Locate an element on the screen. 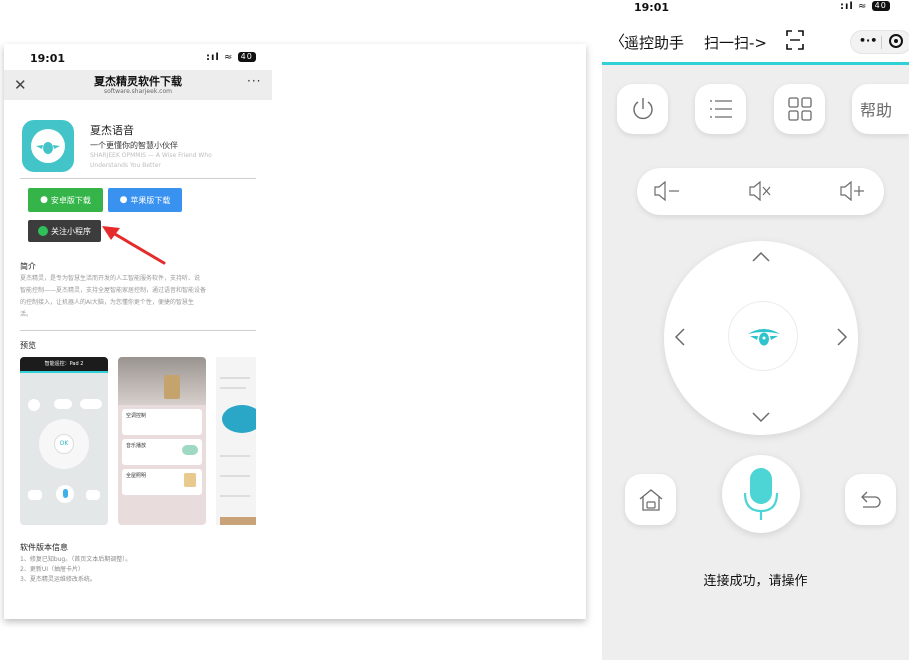 Image resolution: width=909 pixels, height=660 pixels. grid-button is located at coordinates (799, 109).